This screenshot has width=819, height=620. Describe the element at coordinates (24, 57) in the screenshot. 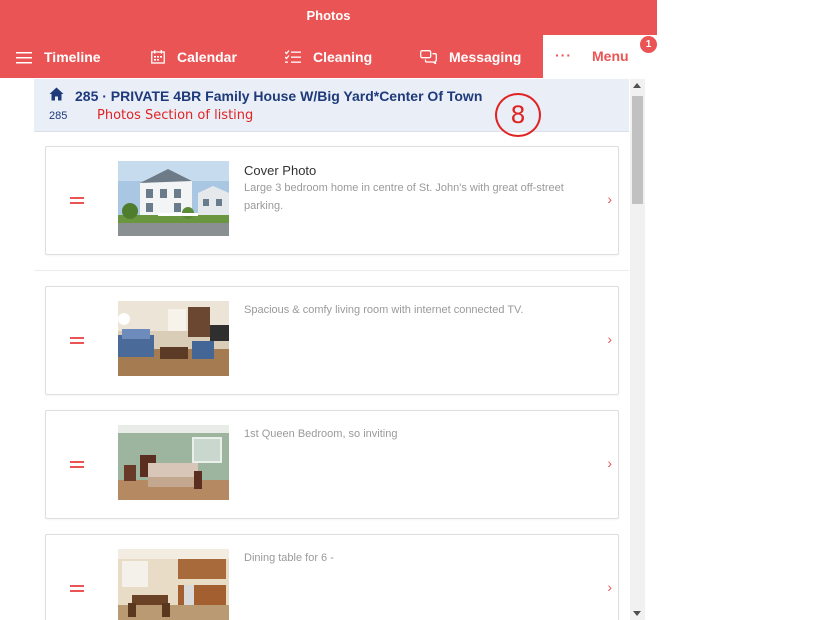

I see `list-icon` at that location.